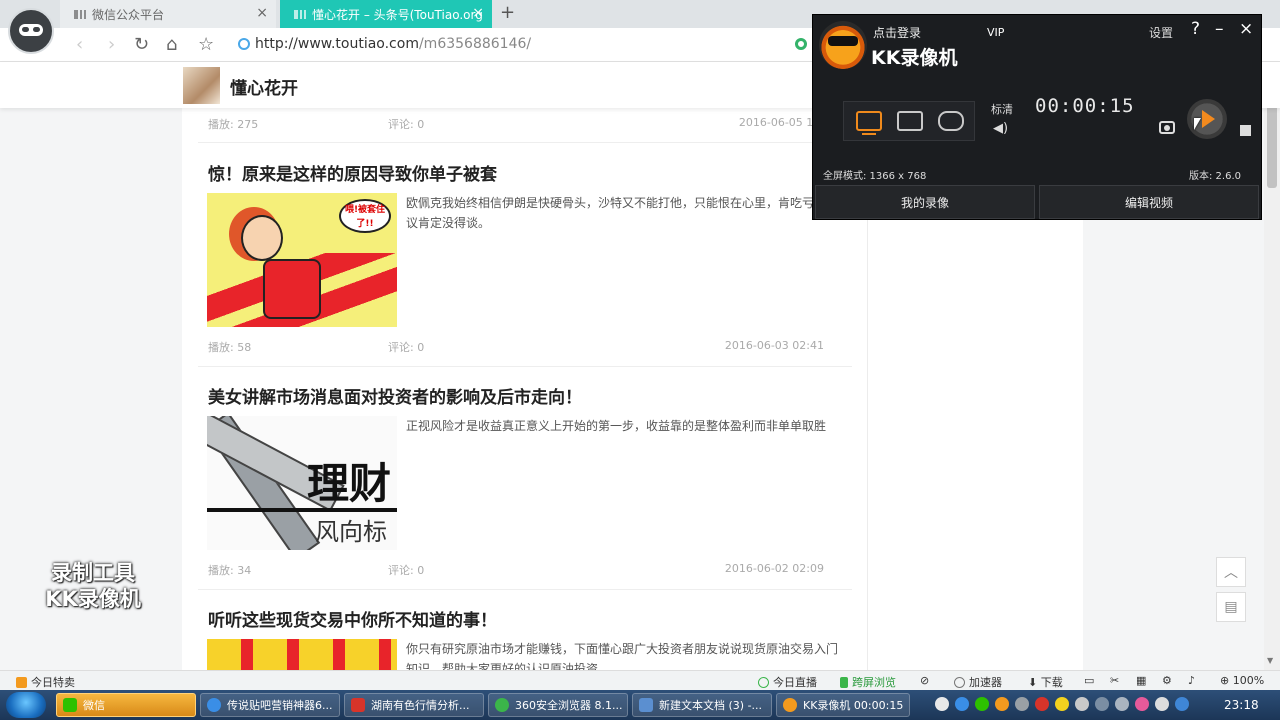  Describe the element at coordinates (26, 705) in the screenshot. I see `start-button` at that location.